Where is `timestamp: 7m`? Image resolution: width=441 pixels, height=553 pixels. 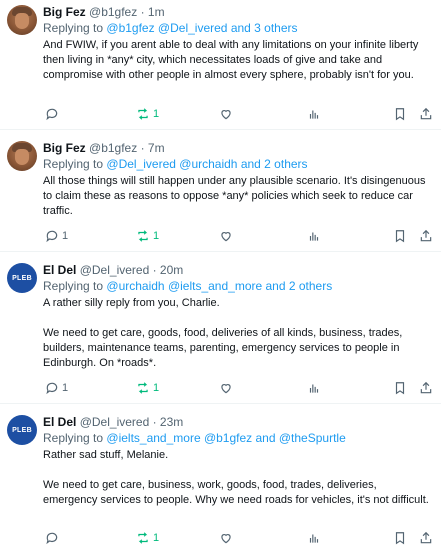 timestamp: 7m is located at coordinates (156, 148).